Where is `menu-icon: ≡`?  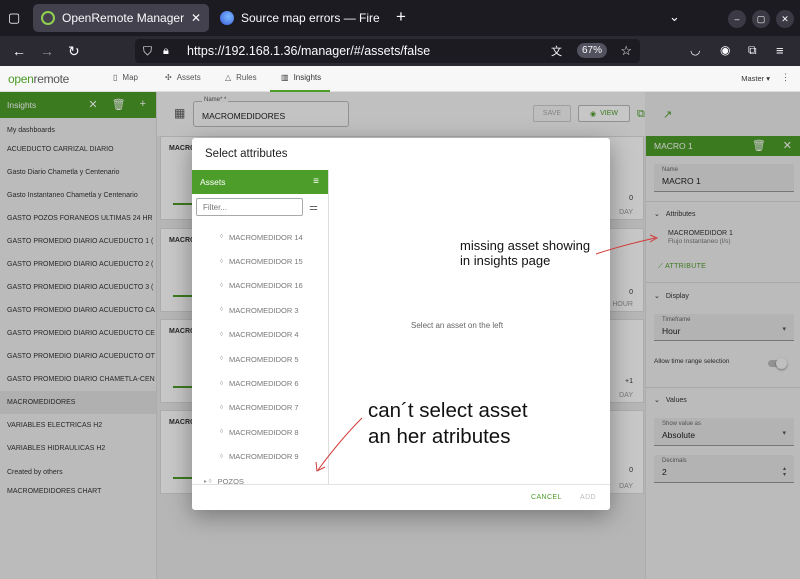 menu-icon: ≡ is located at coordinates (780, 50).